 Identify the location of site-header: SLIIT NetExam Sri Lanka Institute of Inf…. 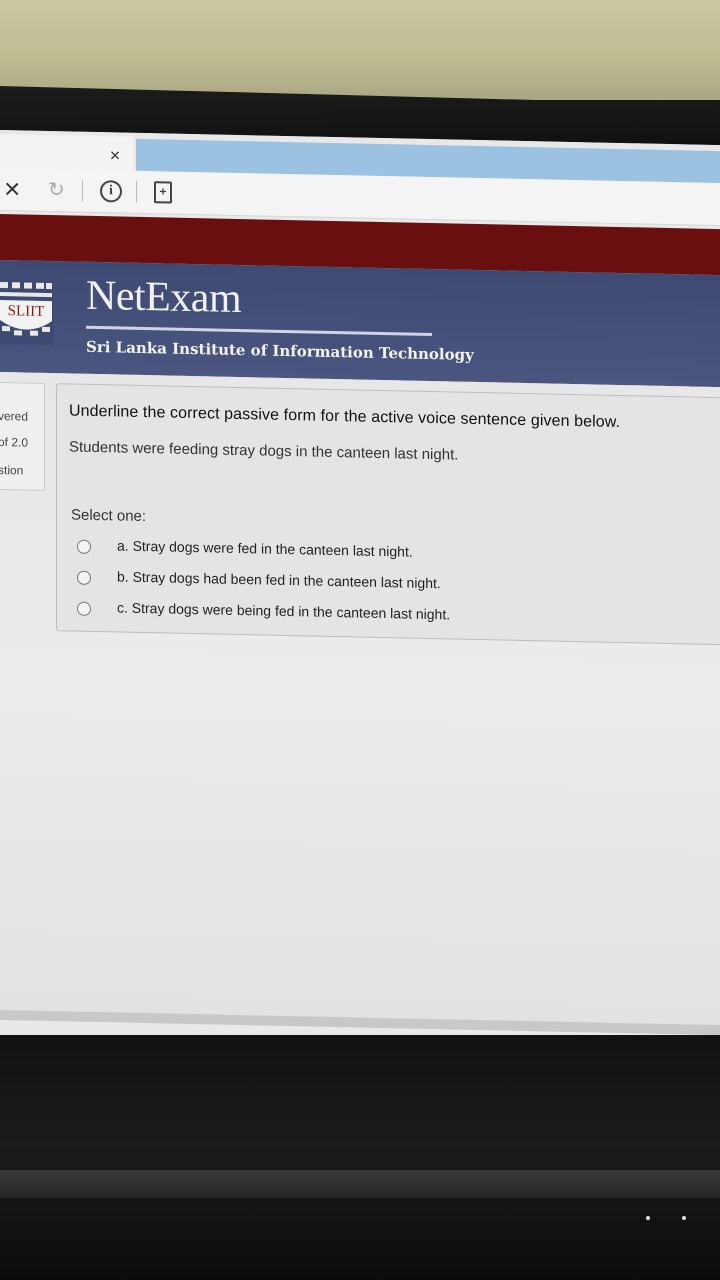
(360, 325).